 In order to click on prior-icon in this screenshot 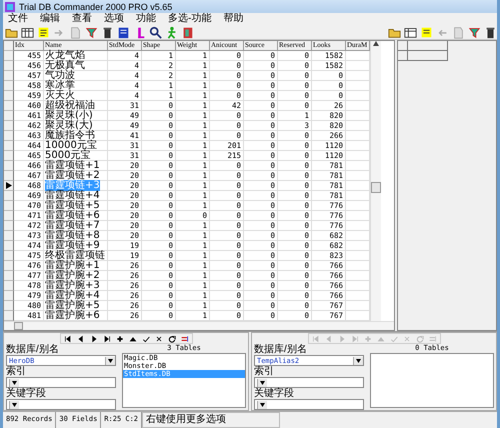, I will do `click(80, 338)`.